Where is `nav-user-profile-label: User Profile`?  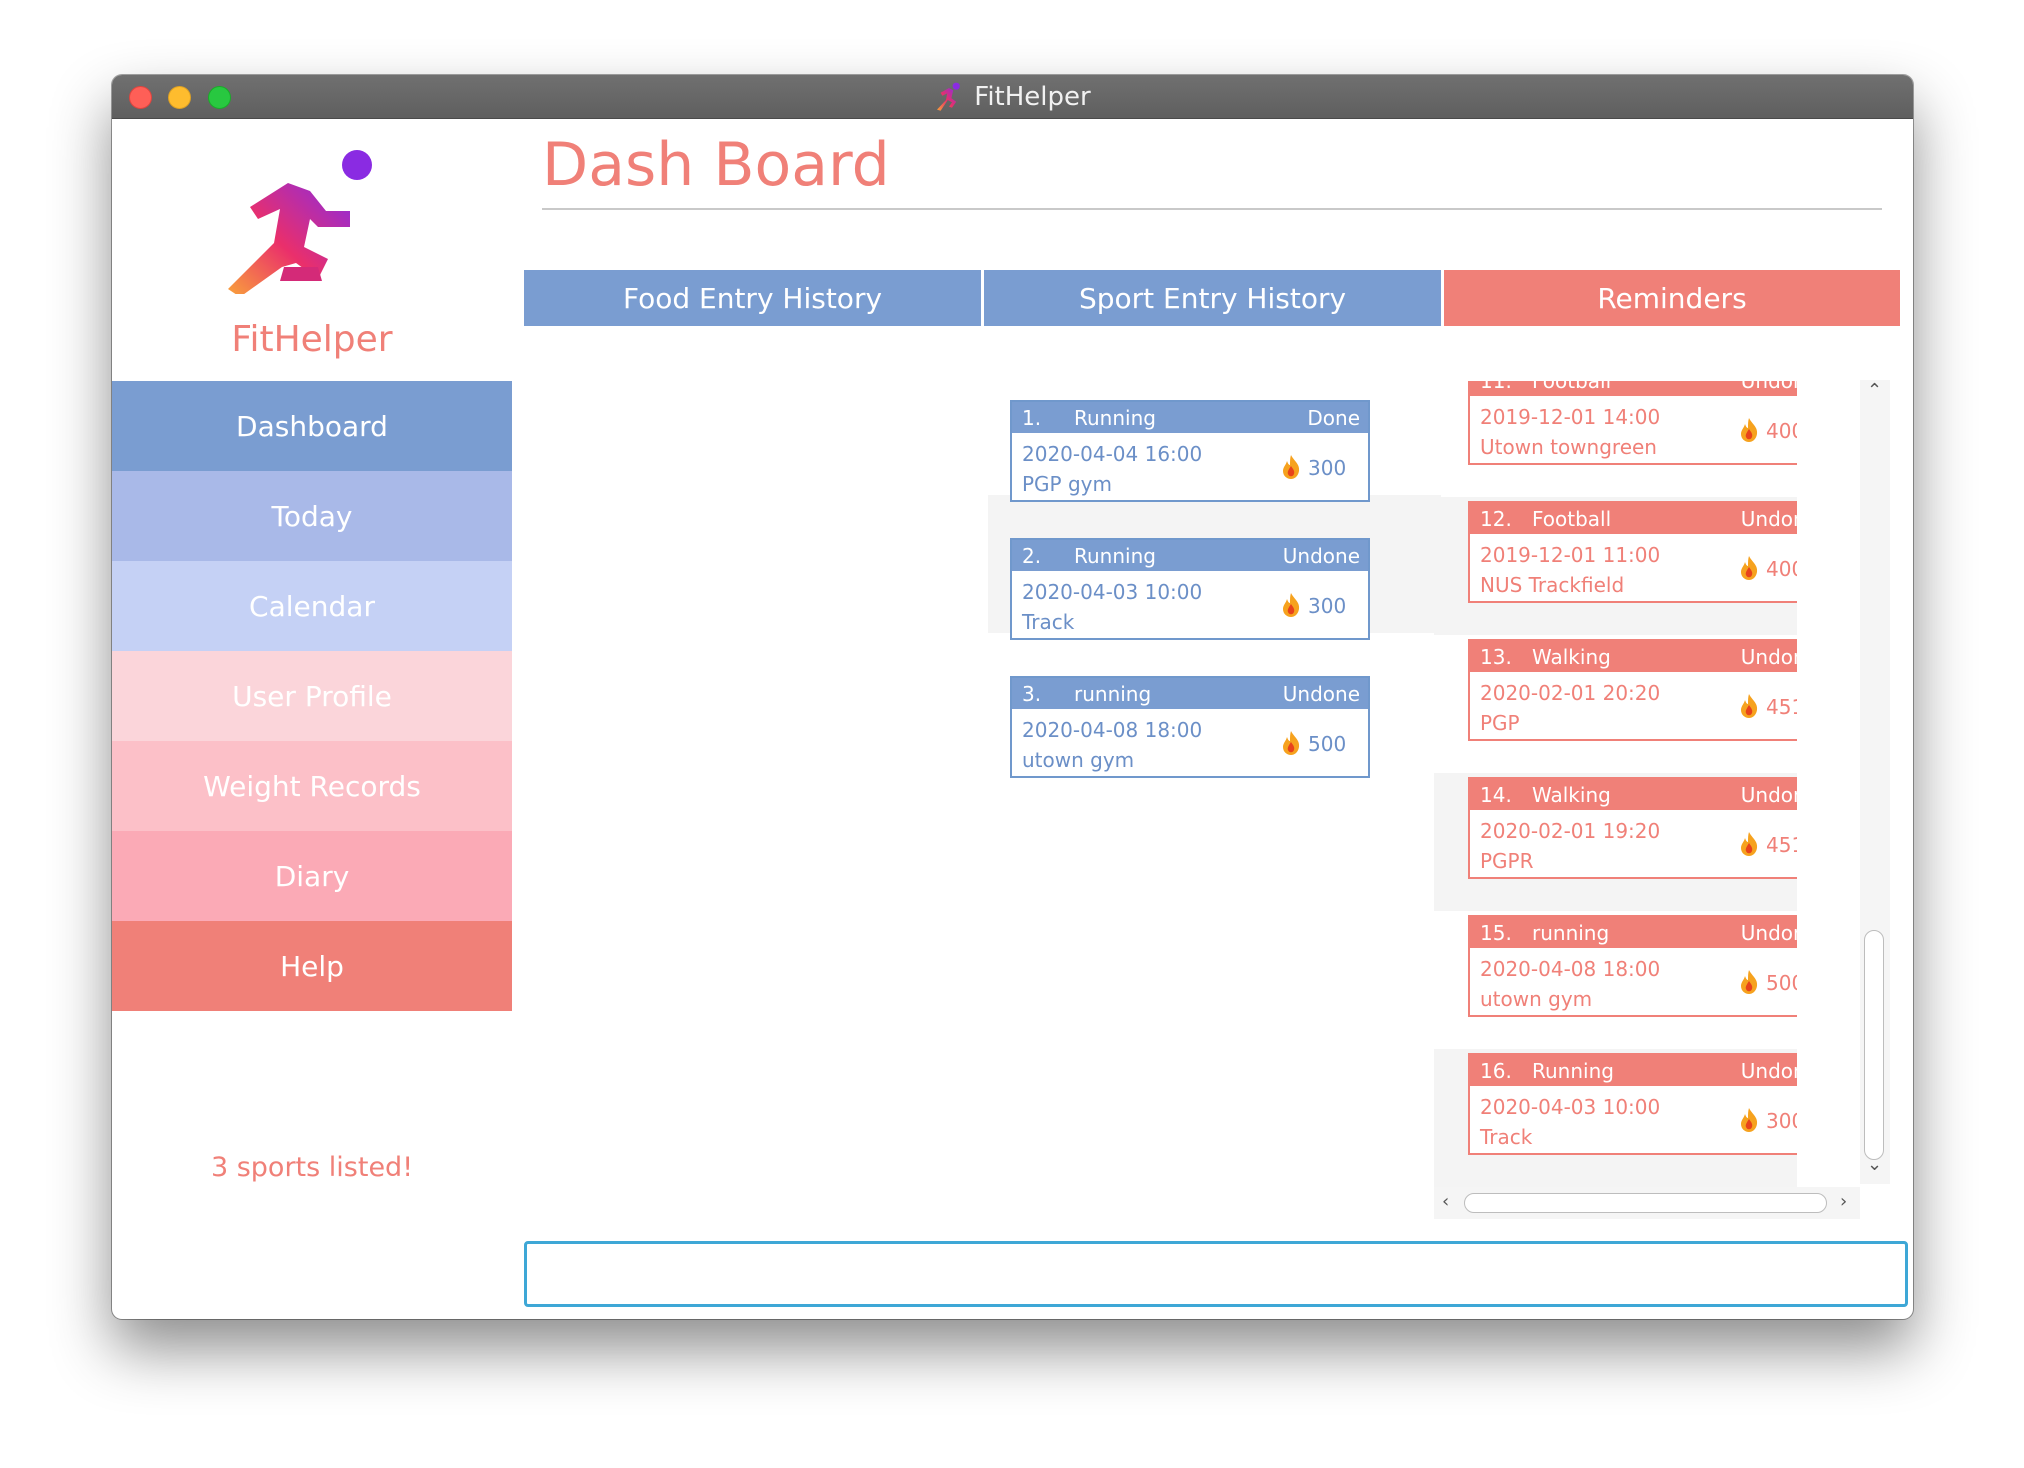 nav-user-profile-label: User Profile is located at coordinates (312, 696).